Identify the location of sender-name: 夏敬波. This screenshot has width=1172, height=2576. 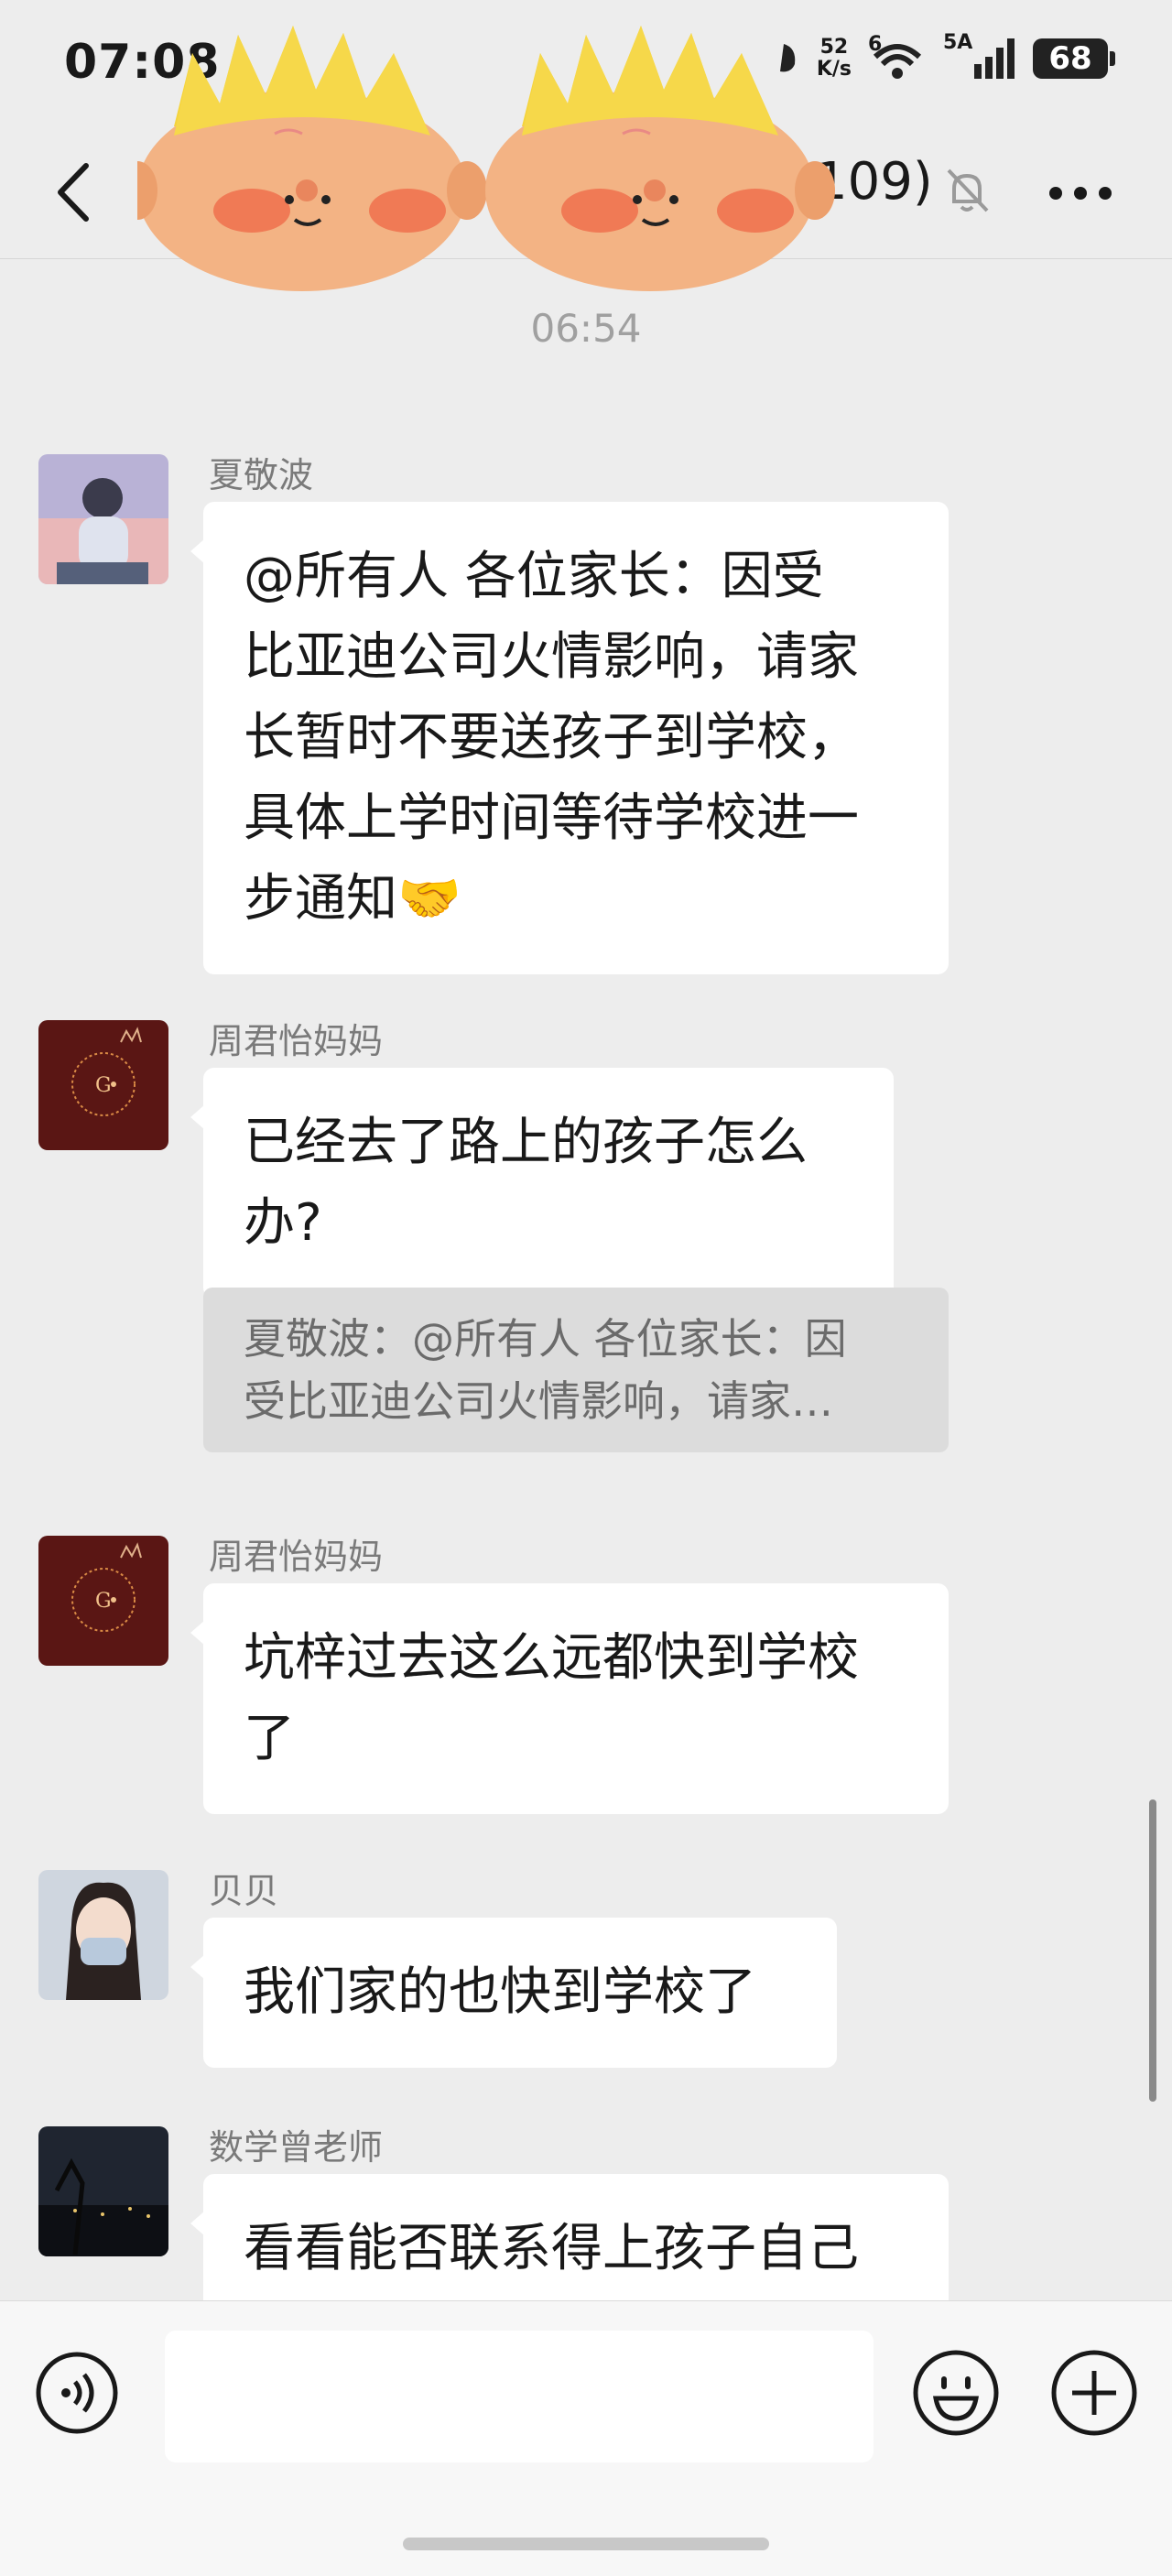
(262, 475).